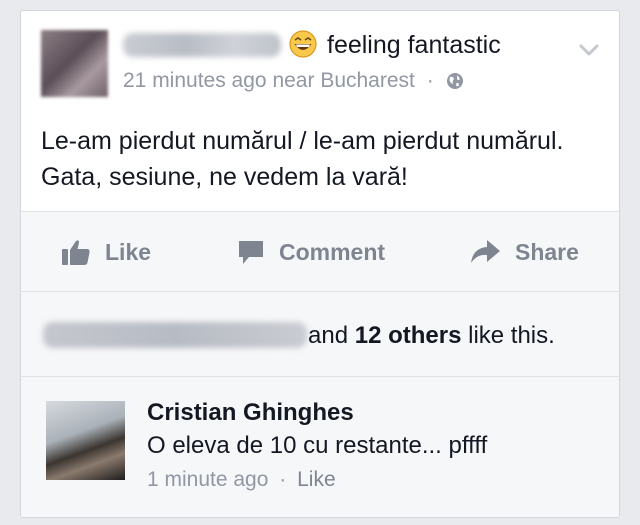 The width and height of the screenshot is (640, 525). What do you see at coordinates (128, 251) in the screenshot?
I see `like-label: Like` at bounding box center [128, 251].